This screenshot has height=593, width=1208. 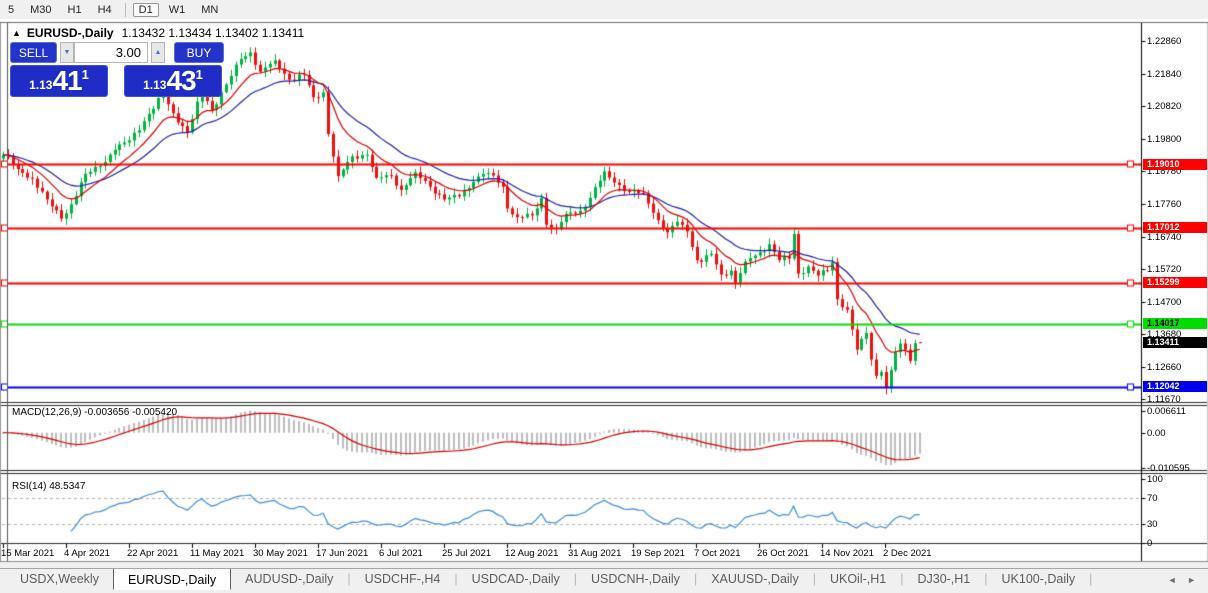 What do you see at coordinates (199, 52) in the screenshot?
I see `buy-button: BUY` at bounding box center [199, 52].